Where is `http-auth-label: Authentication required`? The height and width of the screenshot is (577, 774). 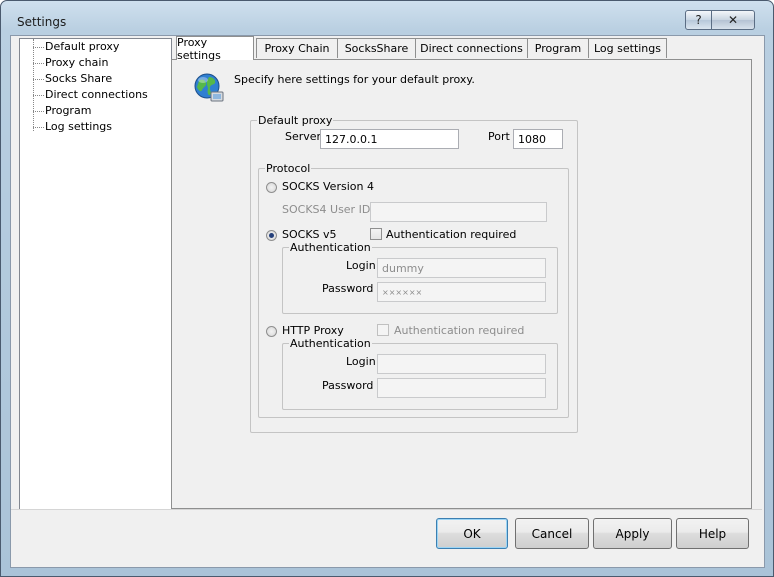 http-auth-label: Authentication required is located at coordinates (459, 330).